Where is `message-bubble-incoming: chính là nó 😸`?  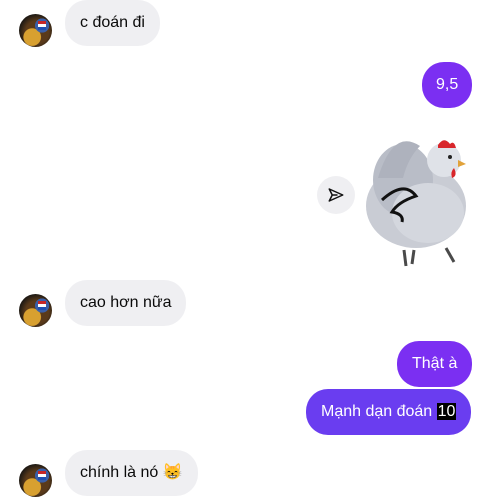 message-bubble-incoming: chính là nó 😸 is located at coordinates (131, 473).